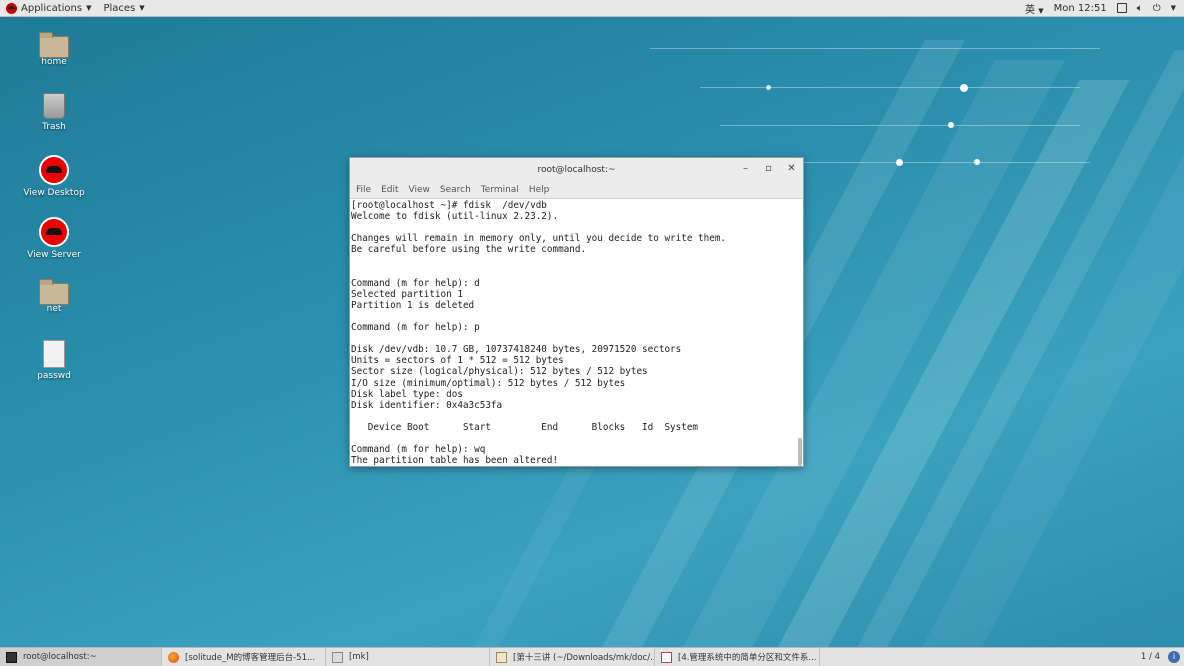  I want to click on minimize-button: –, so click(745, 168).